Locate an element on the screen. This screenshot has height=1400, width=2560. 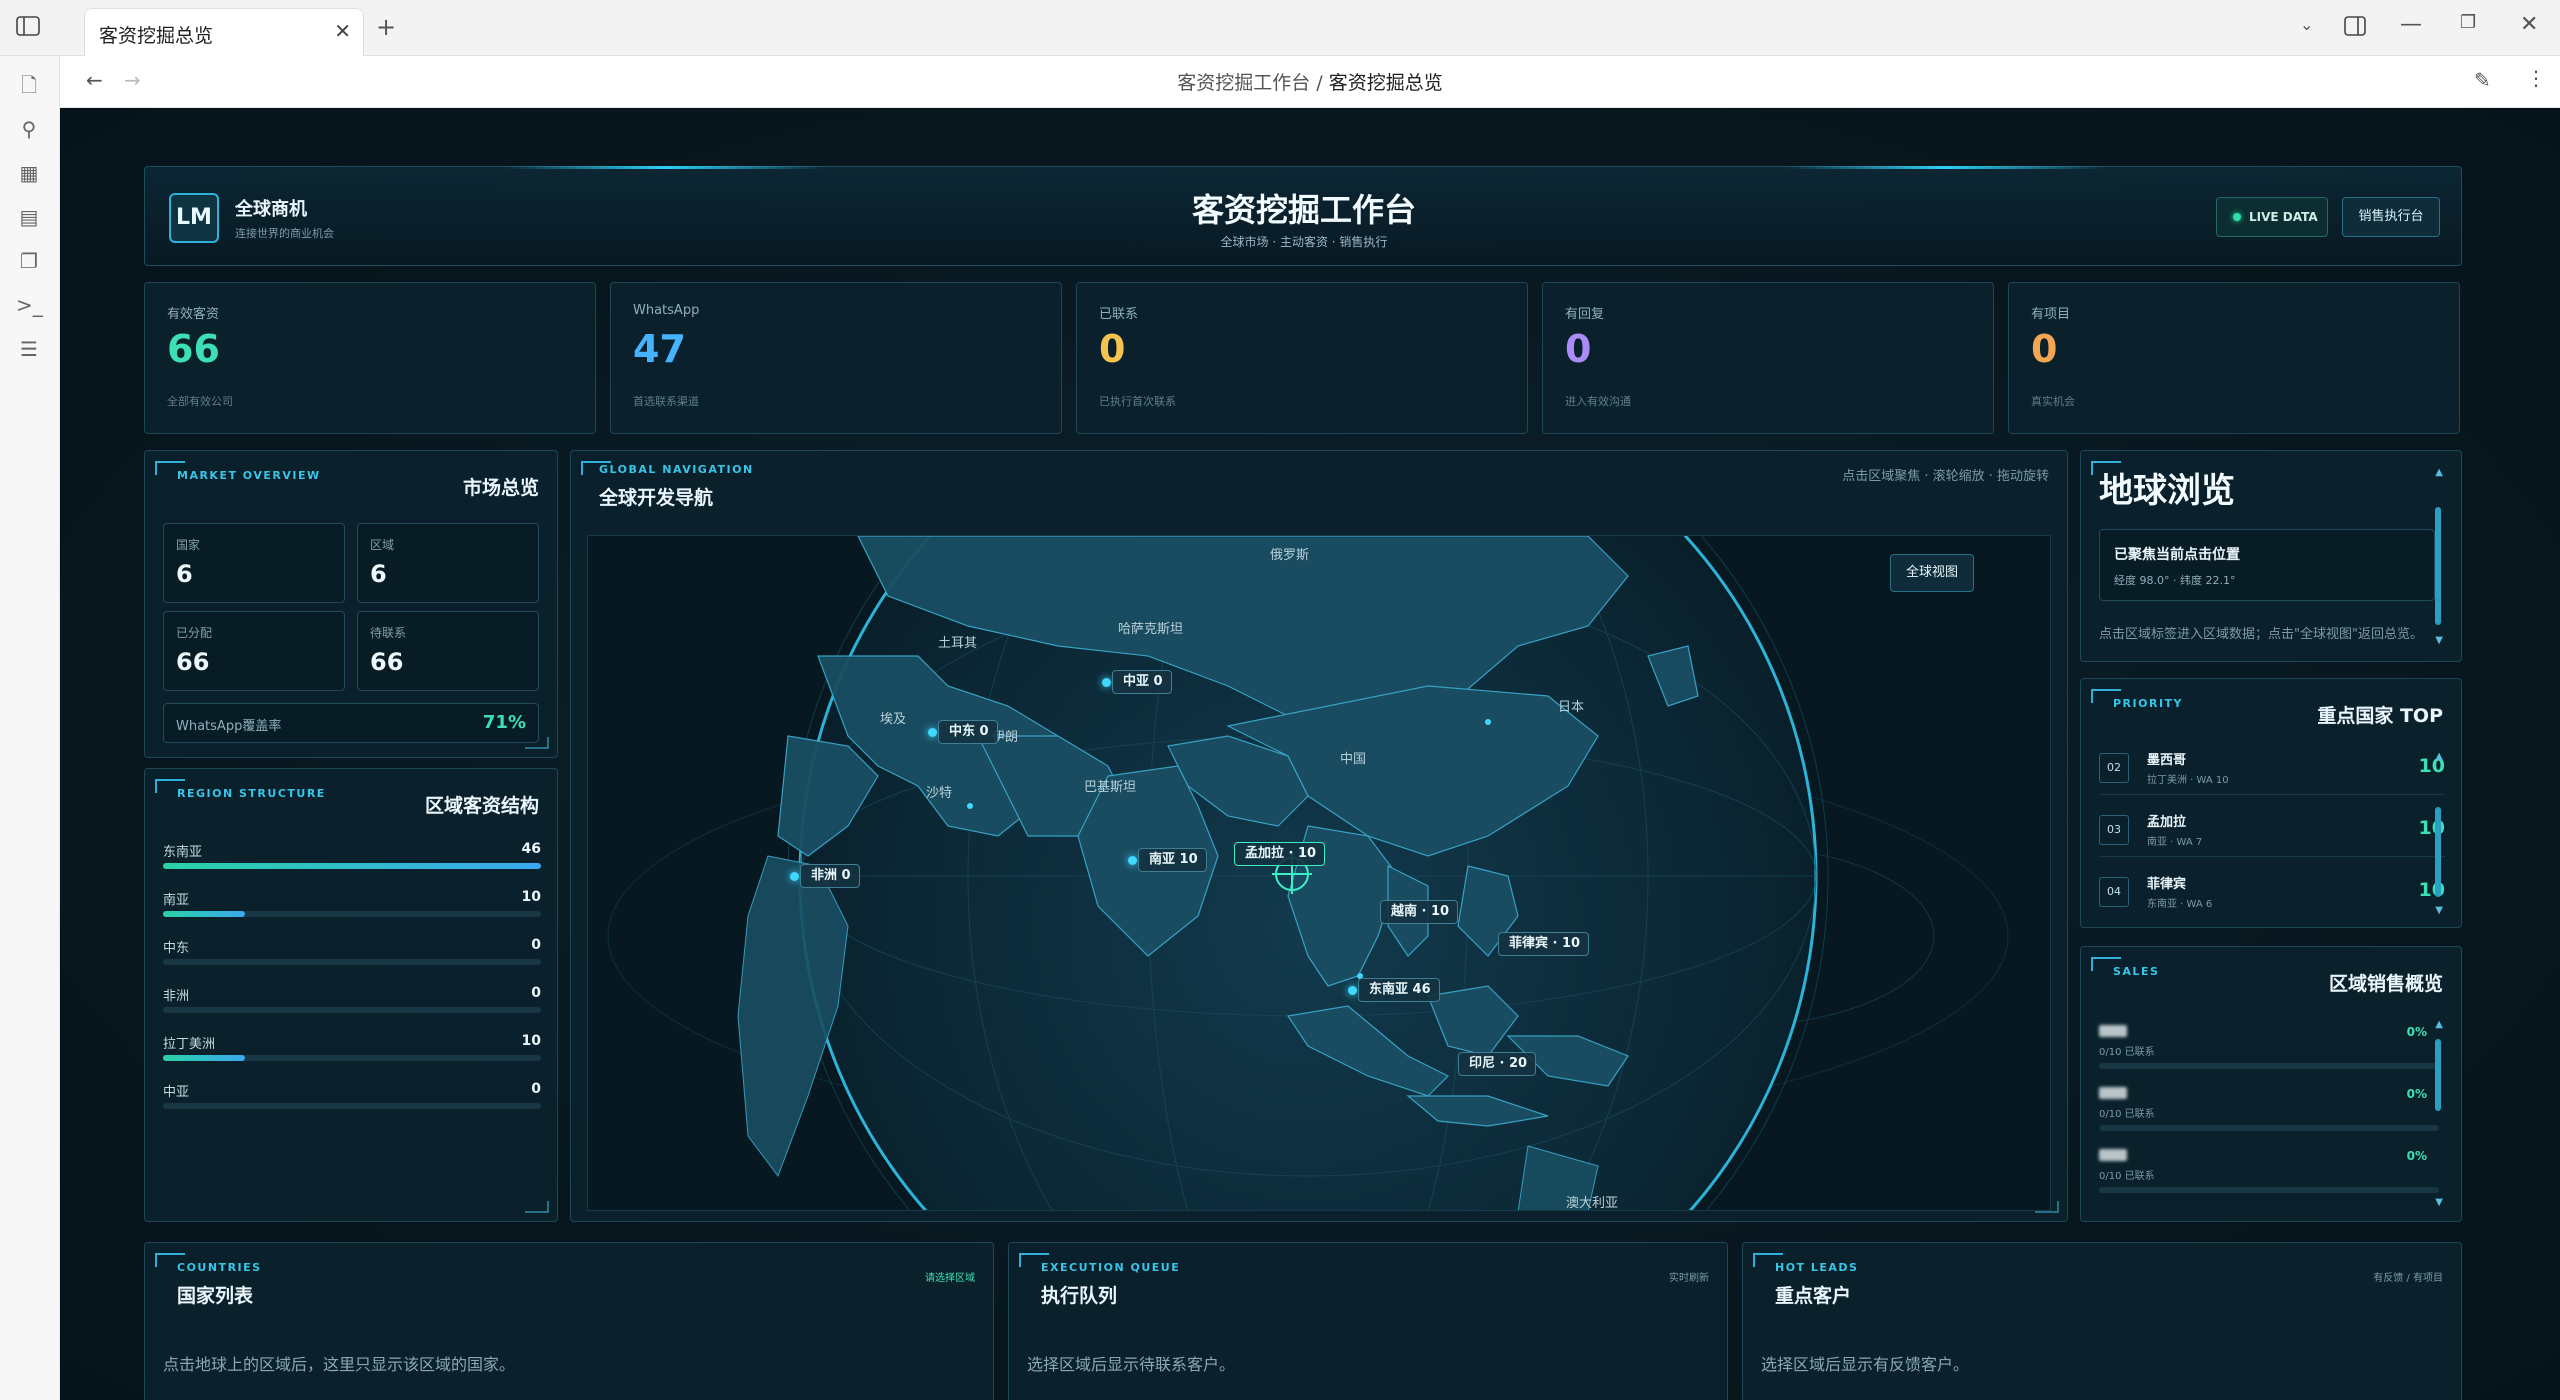
panel-en-label: MARKET OVERVIEW is located at coordinates (249, 475).